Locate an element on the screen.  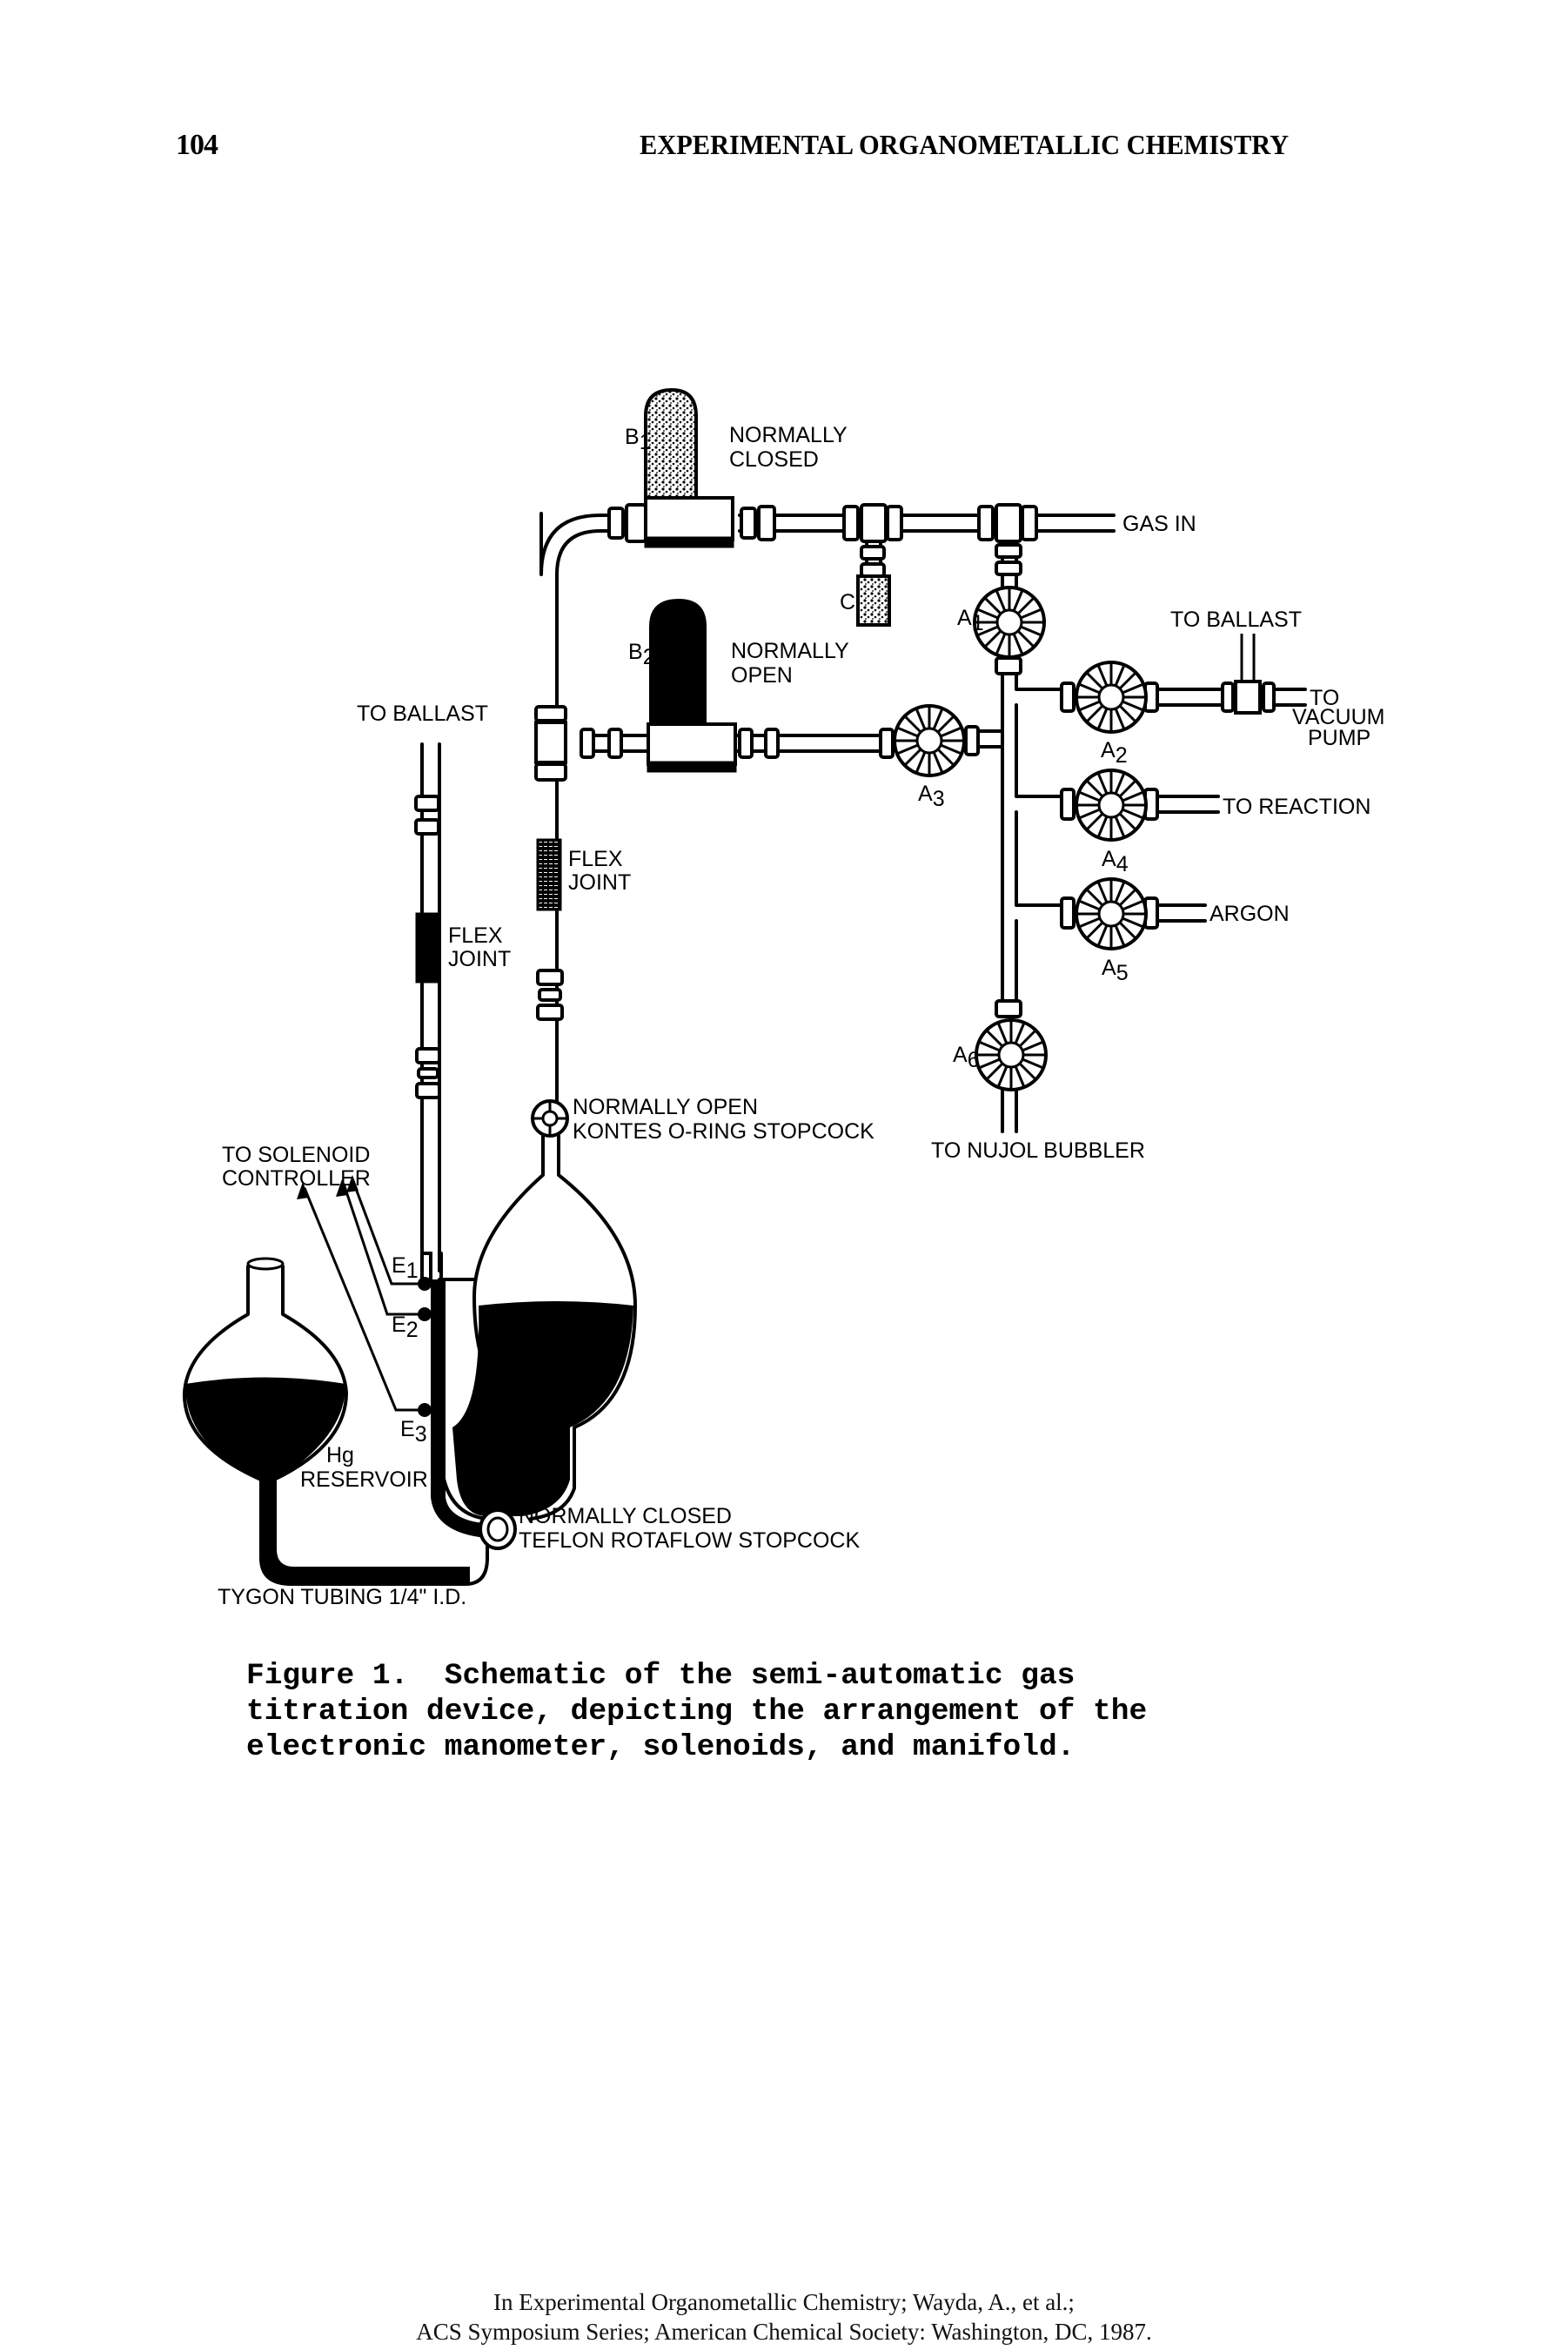
b2-label: B2 is located at coordinates (642, 654).